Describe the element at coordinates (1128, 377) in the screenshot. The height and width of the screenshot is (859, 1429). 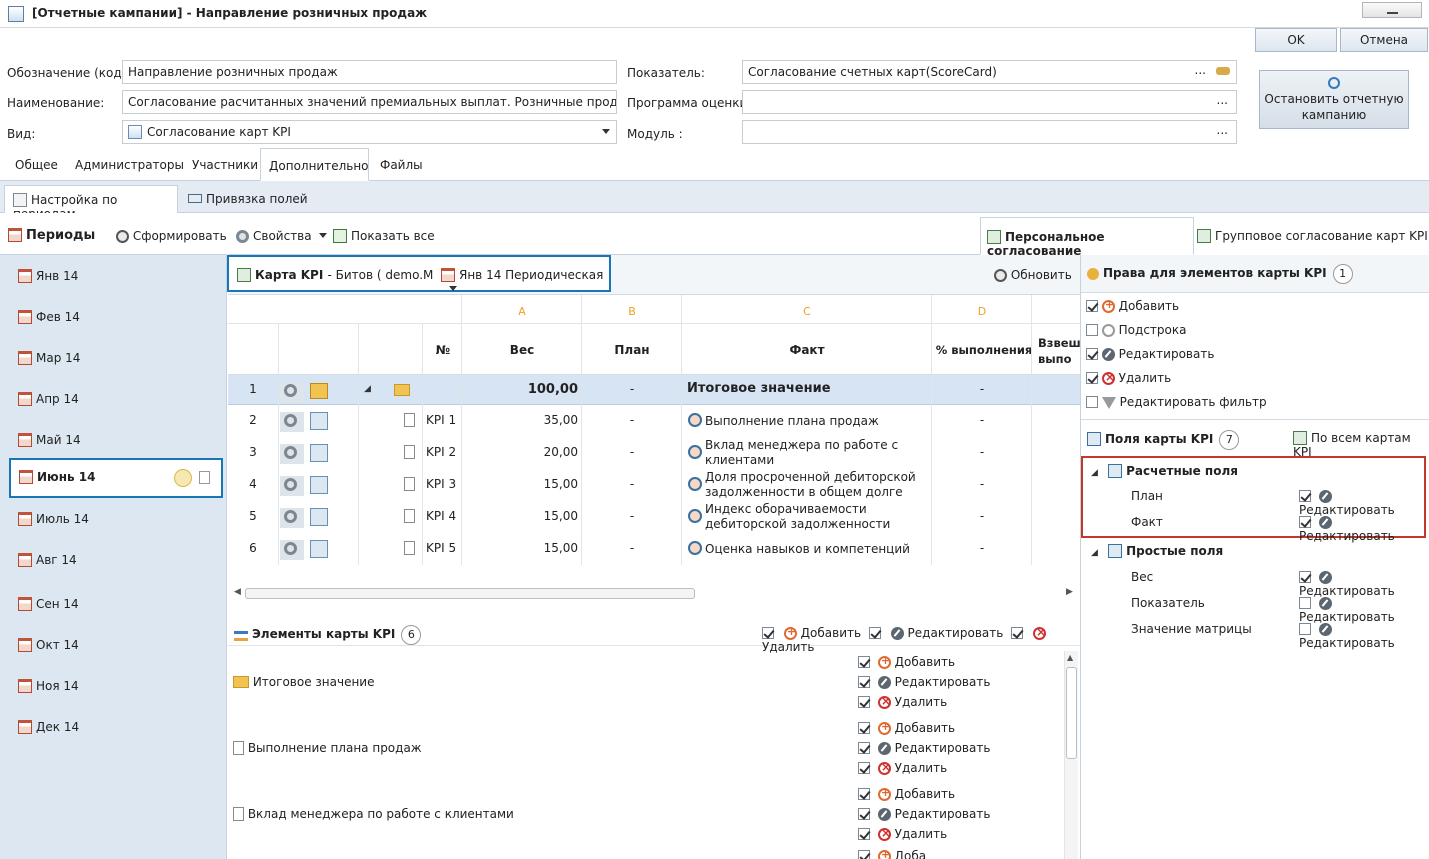
I see `right-item: Удалить` at that location.